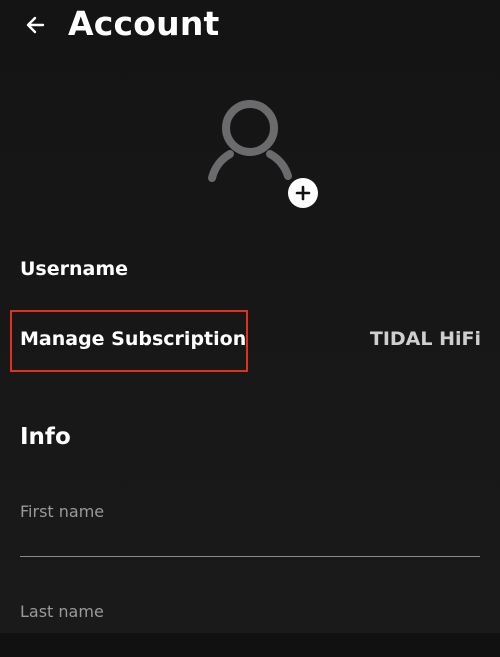 Image resolution: width=500 pixels, height=657 pixels. I want to click on first-name-label: First name, so click(62, 511).